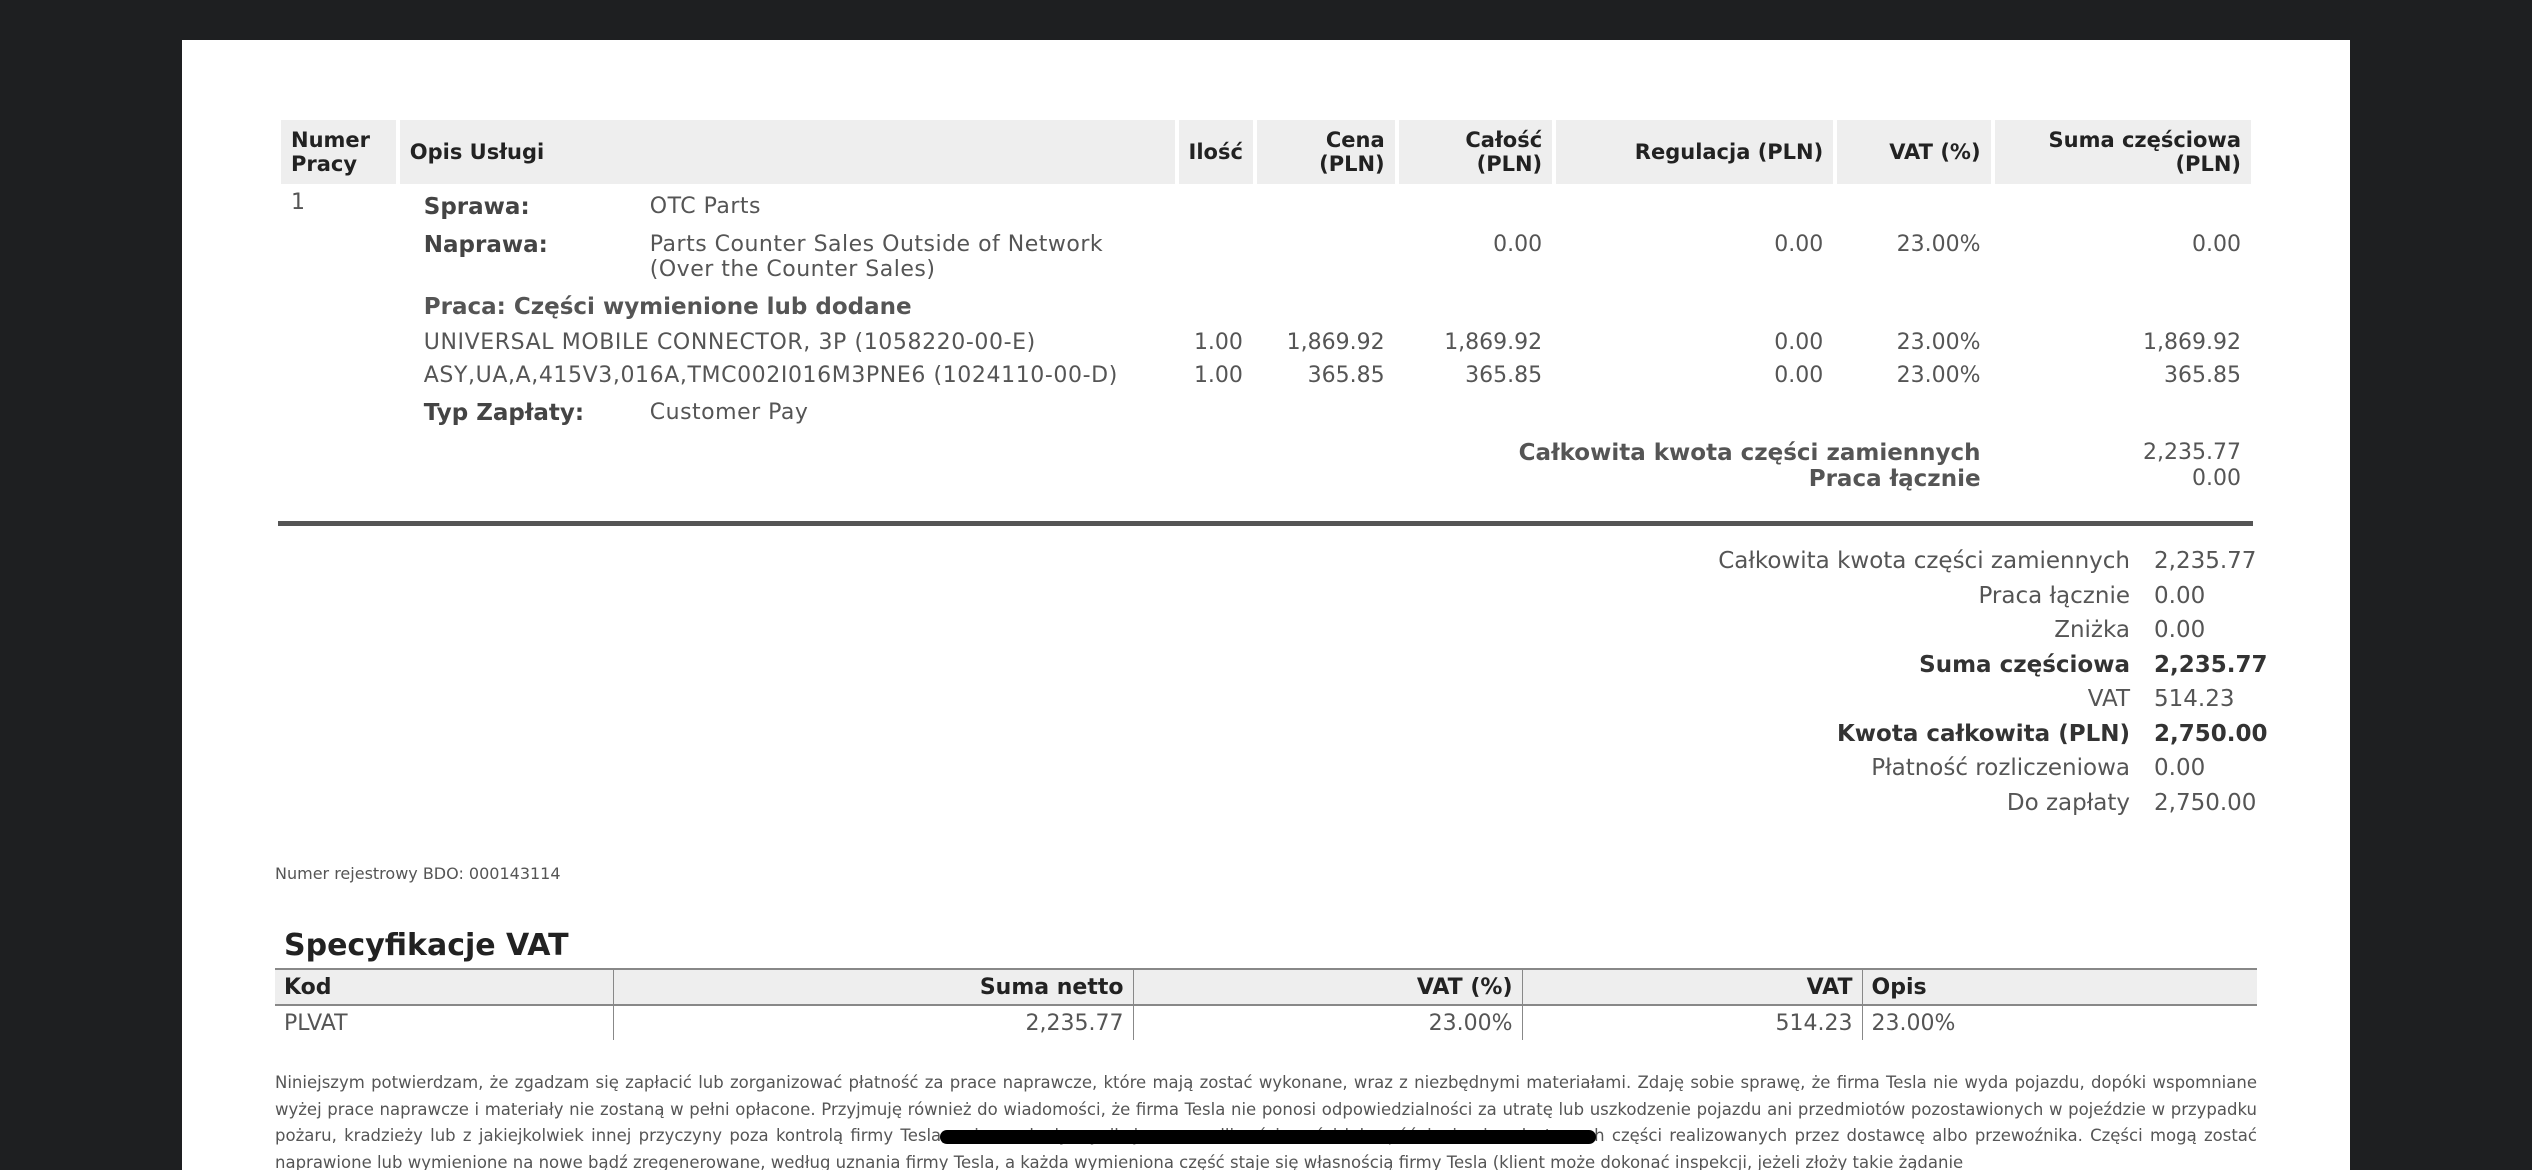 The width and height of the screenshot is (2532, 1170). What do you see at coordinates (418, 873) in the screenshot?
I see `bdo-registration-number: Numer rejestrowy BDO: 000143114` at bounding box center [418, 873].